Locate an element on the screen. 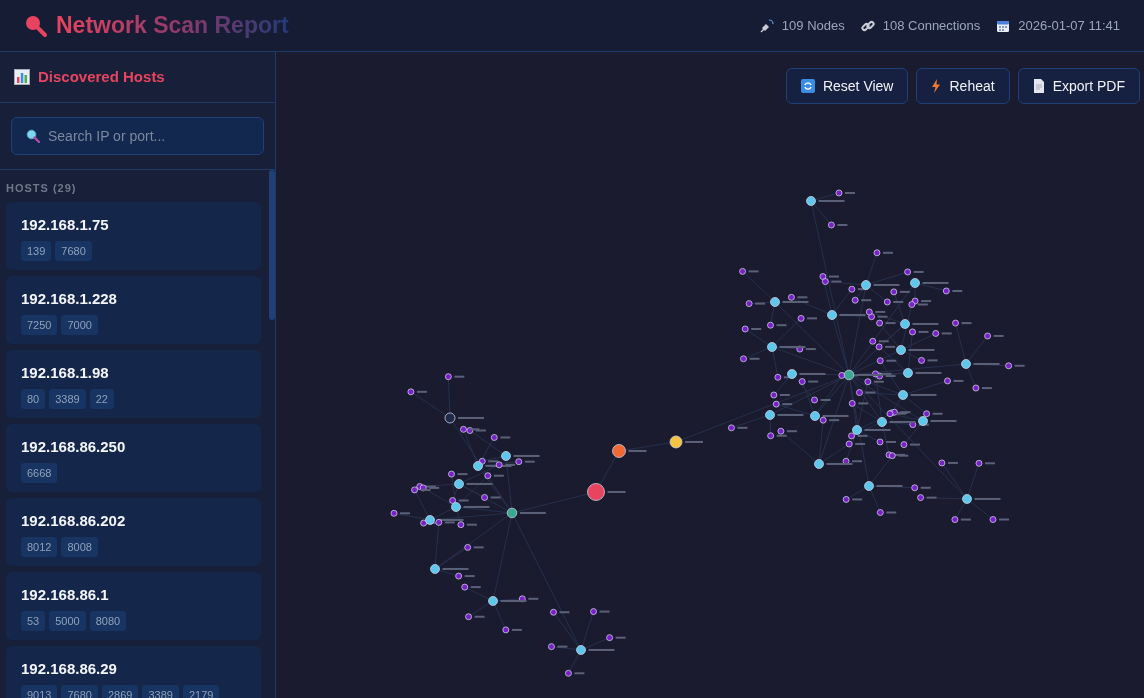 This screenshot has height=698, width=1144. stat-text: 109 Nodes is located at coordinates (813, 25).